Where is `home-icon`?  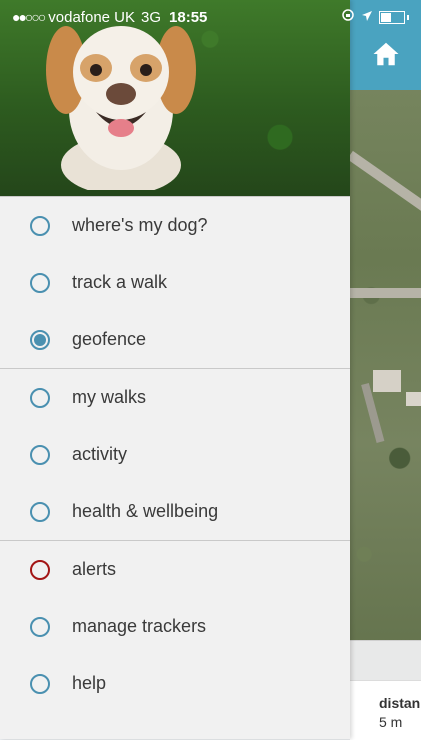 home-icon is located at coordinates (386, 56).